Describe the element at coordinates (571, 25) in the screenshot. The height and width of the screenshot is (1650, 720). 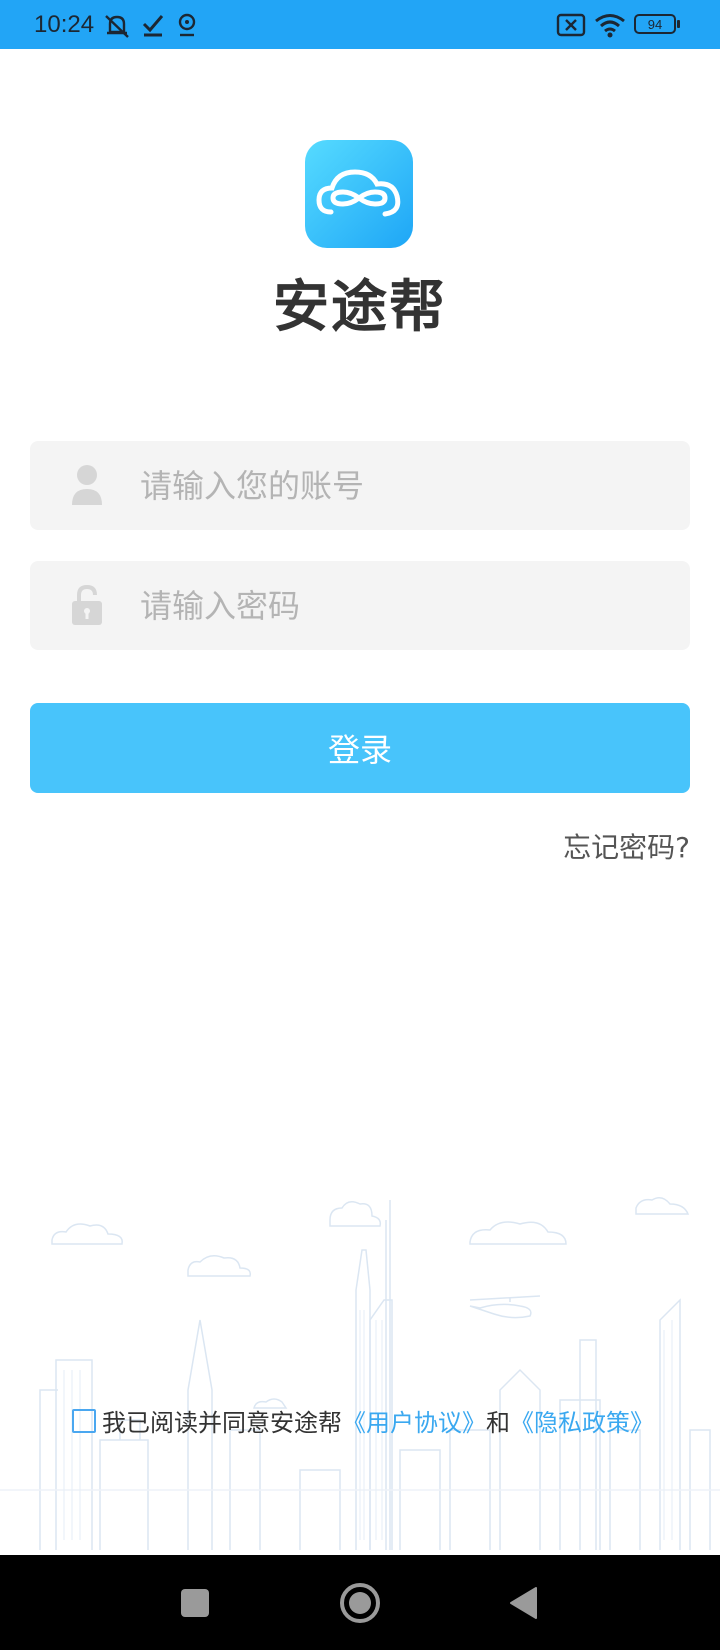
I see `sim-blocked-icon` at that location.